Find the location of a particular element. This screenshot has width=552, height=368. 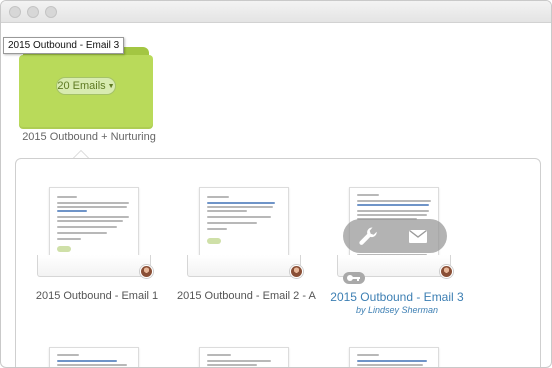

caret-down-icon: ▼ is located at coordinates (111, 86).